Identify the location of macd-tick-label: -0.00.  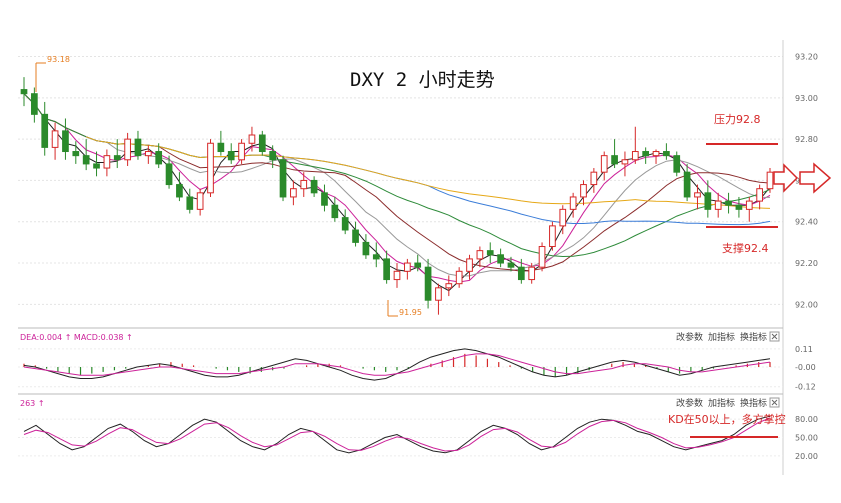
(805, 367).